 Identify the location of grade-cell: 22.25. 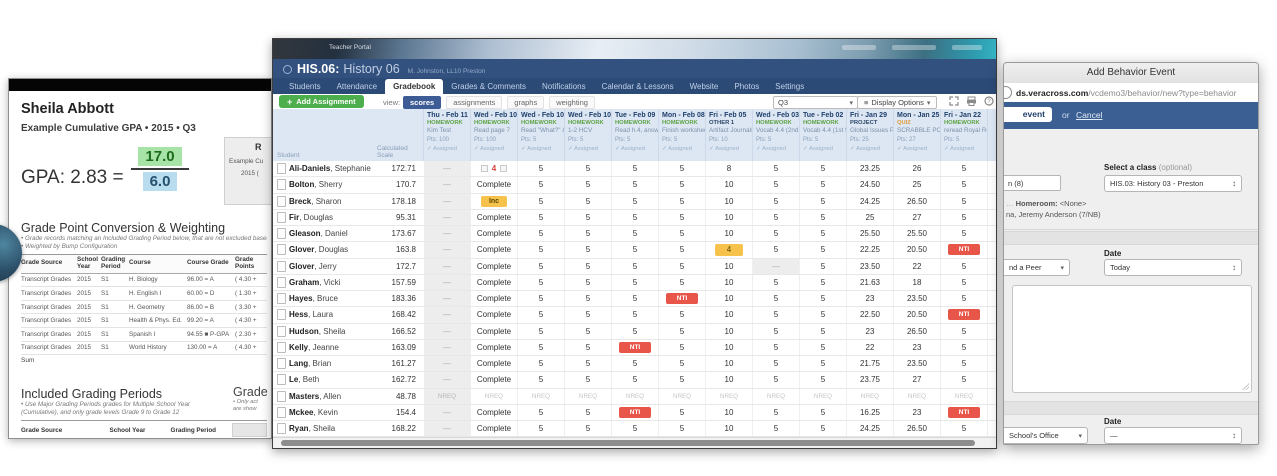
(870, 250).